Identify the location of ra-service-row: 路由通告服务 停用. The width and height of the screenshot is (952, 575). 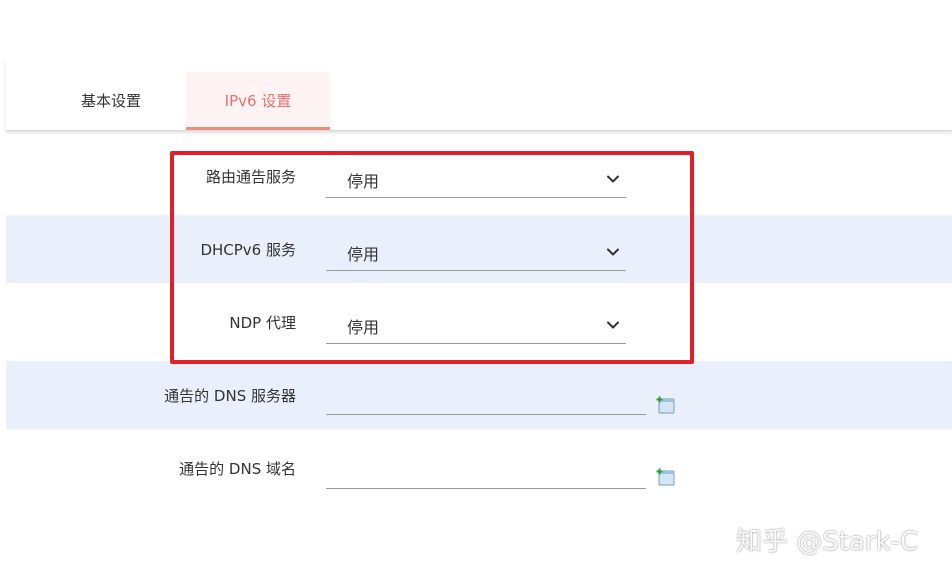
(479, 177).